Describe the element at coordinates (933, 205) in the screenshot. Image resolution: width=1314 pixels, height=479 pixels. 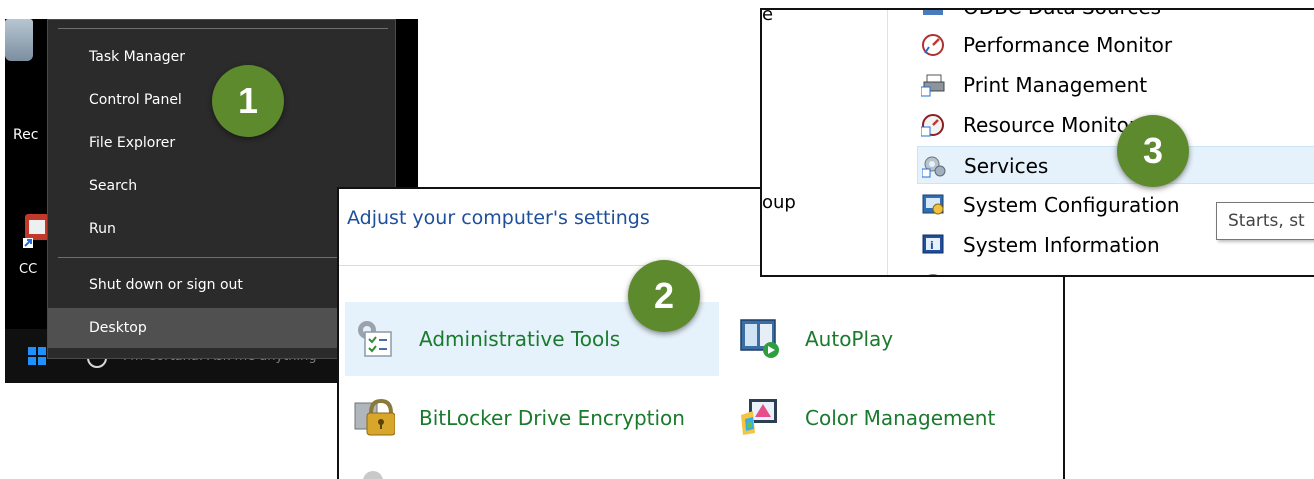
I see `system-configuration-icon` at that location.